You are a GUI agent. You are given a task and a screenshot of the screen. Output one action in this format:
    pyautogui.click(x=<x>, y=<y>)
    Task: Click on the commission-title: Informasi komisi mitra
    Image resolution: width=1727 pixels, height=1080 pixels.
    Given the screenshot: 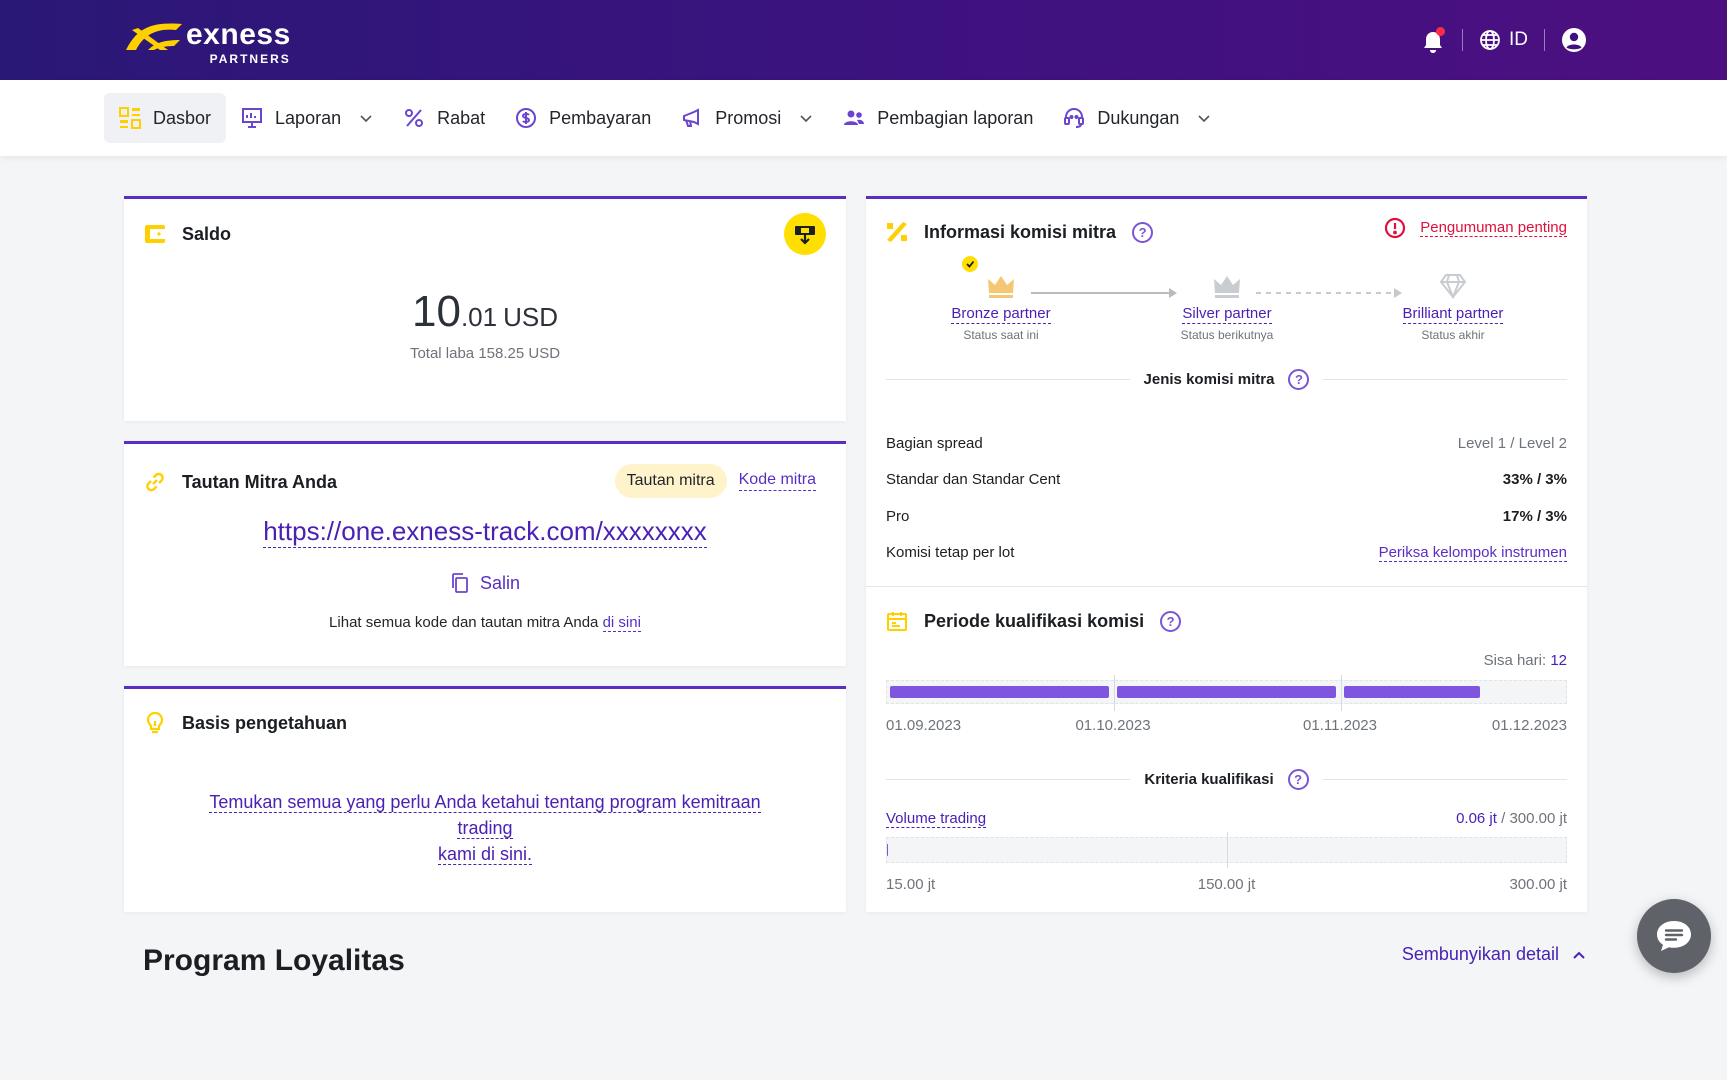 What is the action you would take?
    pyautogui.click(x=1020, y=231)
    